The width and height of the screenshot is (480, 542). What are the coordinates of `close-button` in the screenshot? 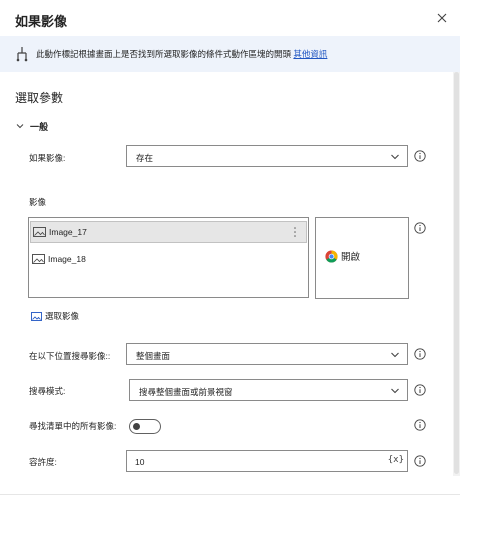 It's located at (442, 18).